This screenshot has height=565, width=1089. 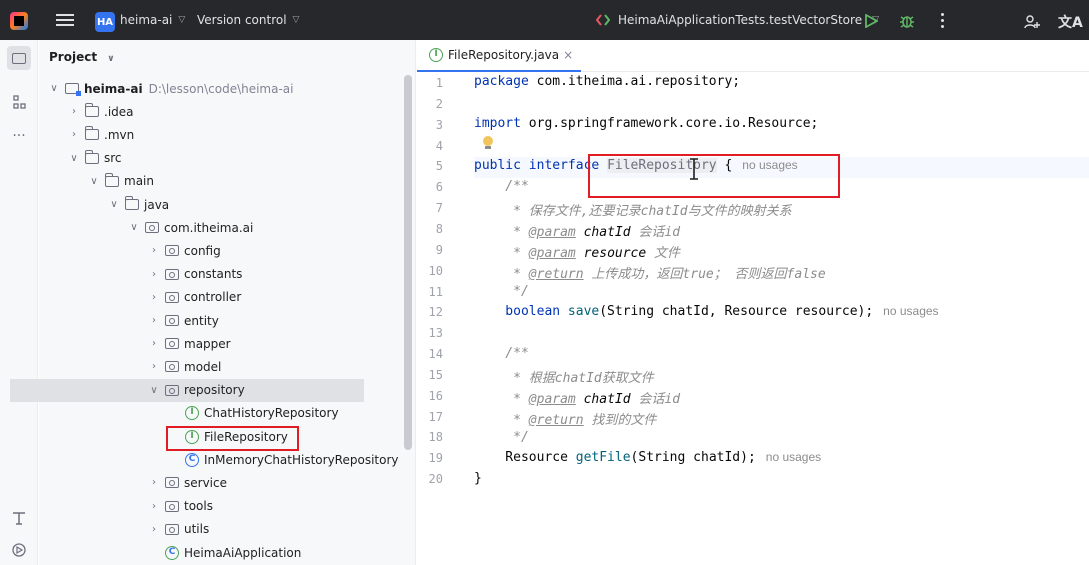 I want to click on lightbulb-icon, so click(x=488, y=142).